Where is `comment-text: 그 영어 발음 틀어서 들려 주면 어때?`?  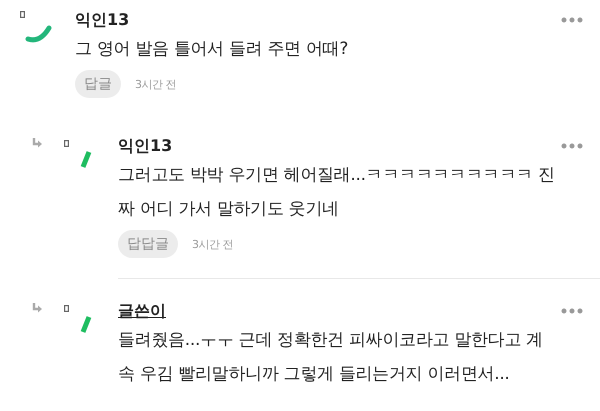 comment-text: 그 영어 발음 틀어서 들려 주면 어때? is located at coordinates (212, 49).